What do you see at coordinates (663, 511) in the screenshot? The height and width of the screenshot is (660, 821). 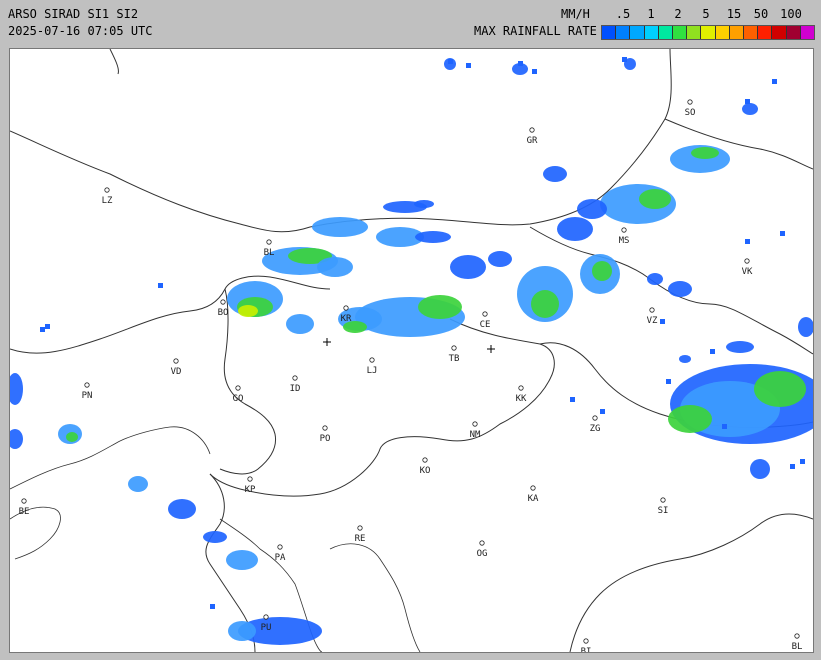 I see `place-label: SI` at bounding box center [663, 511].